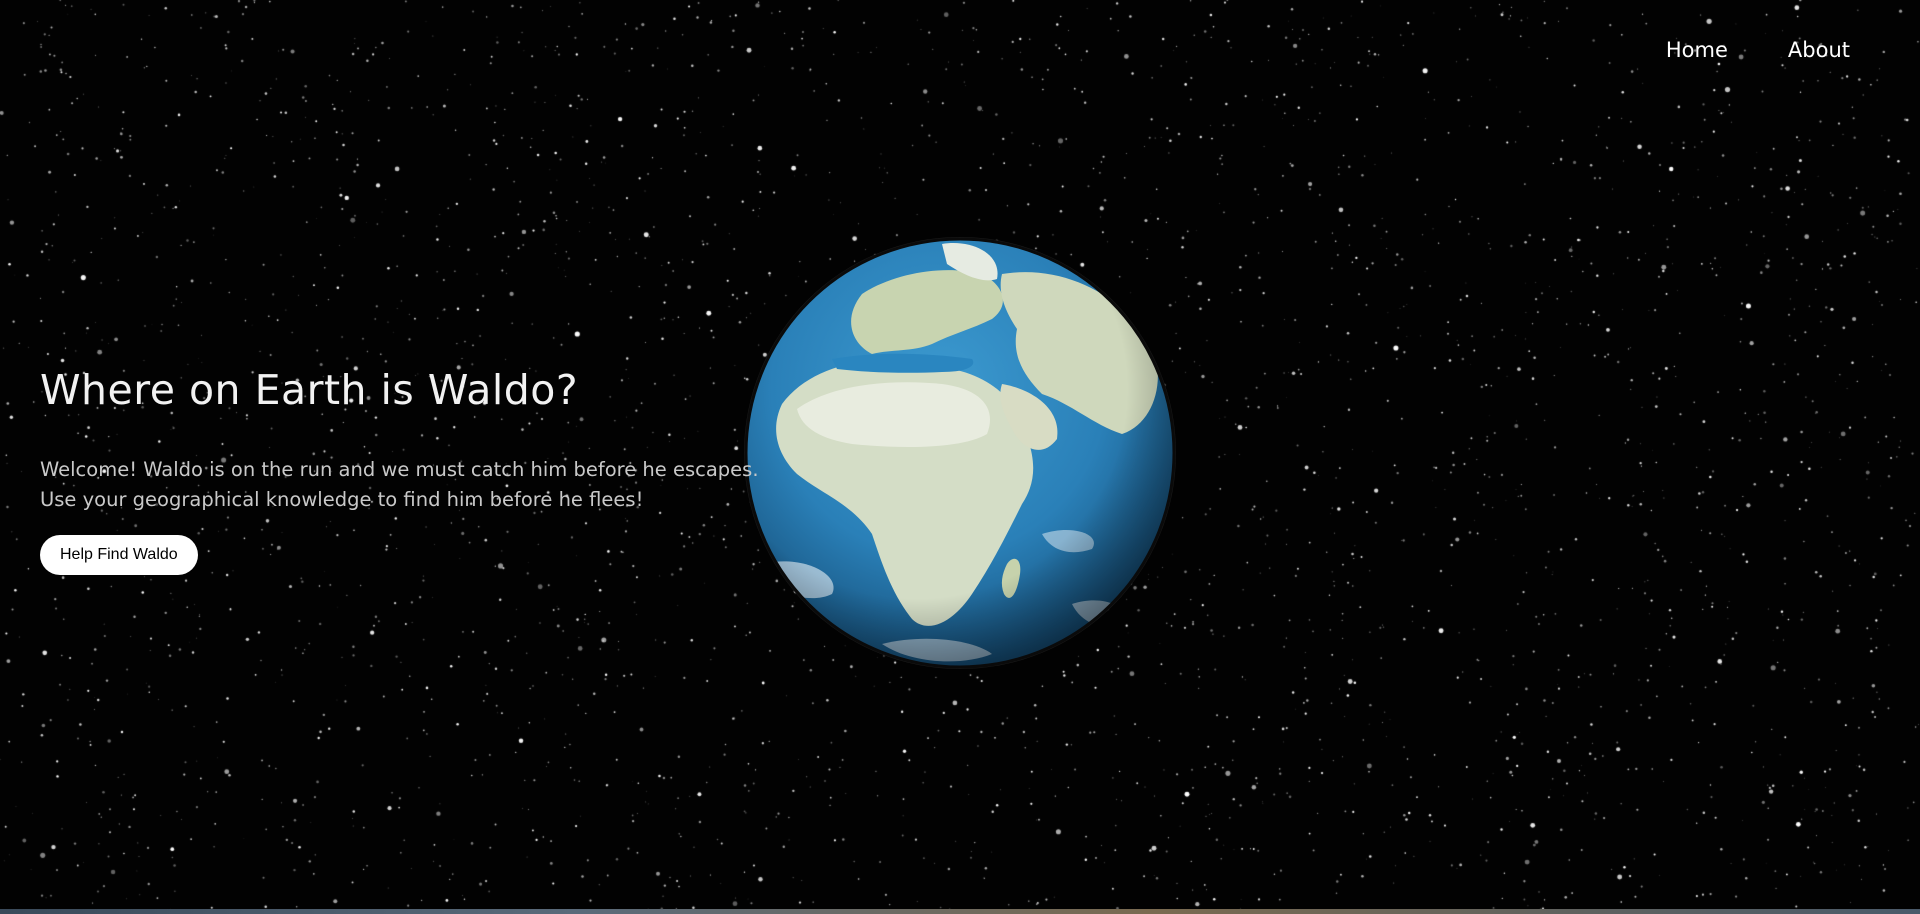  I want to click on help-find-waldo-button: Help Find Waldo, so click(119, 555).